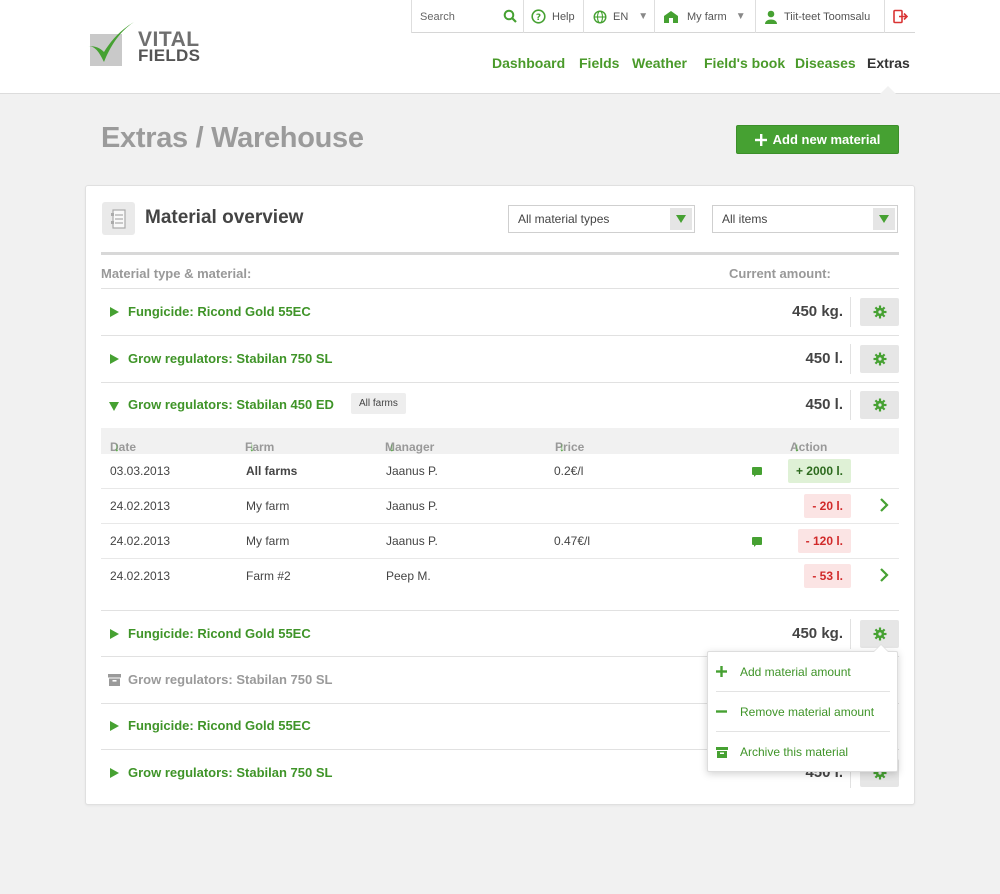  I want to click on row-action-amount: + 2000 l., so click(819, 471).